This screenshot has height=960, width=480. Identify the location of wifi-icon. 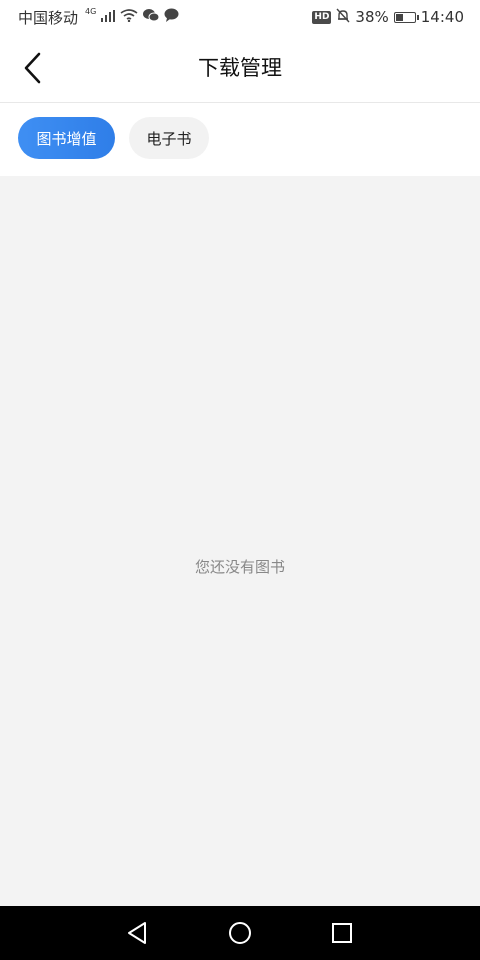
(129, 17).